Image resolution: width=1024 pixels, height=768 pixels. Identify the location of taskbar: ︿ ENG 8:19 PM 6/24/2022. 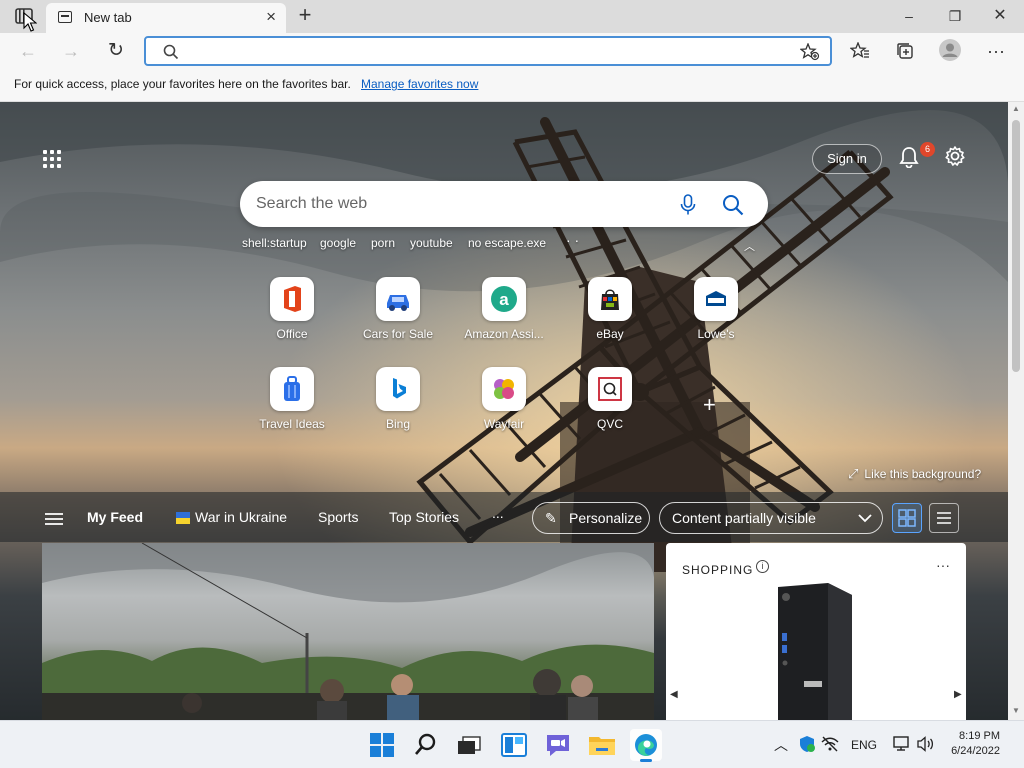
(512, 744).